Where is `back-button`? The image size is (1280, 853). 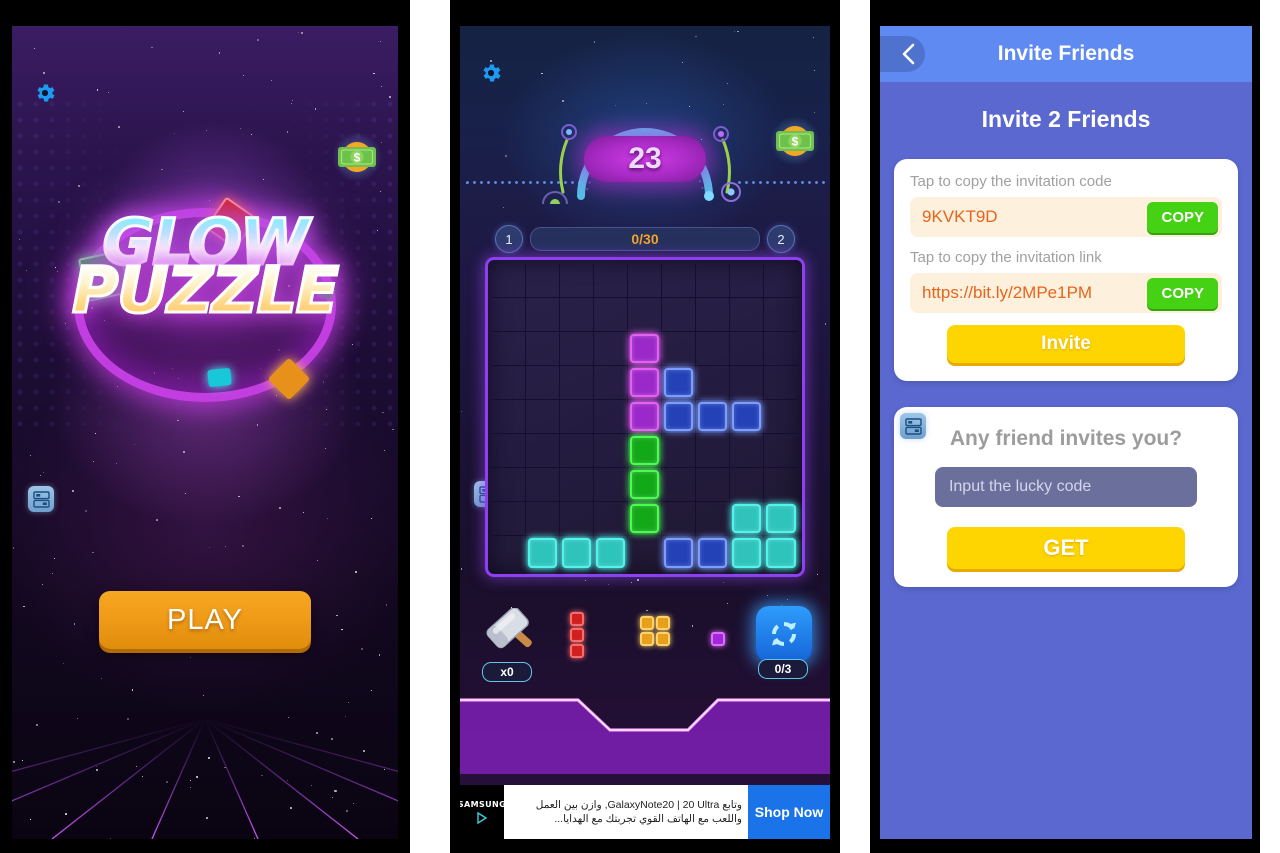 back-button is located at coordinates (902, 54).